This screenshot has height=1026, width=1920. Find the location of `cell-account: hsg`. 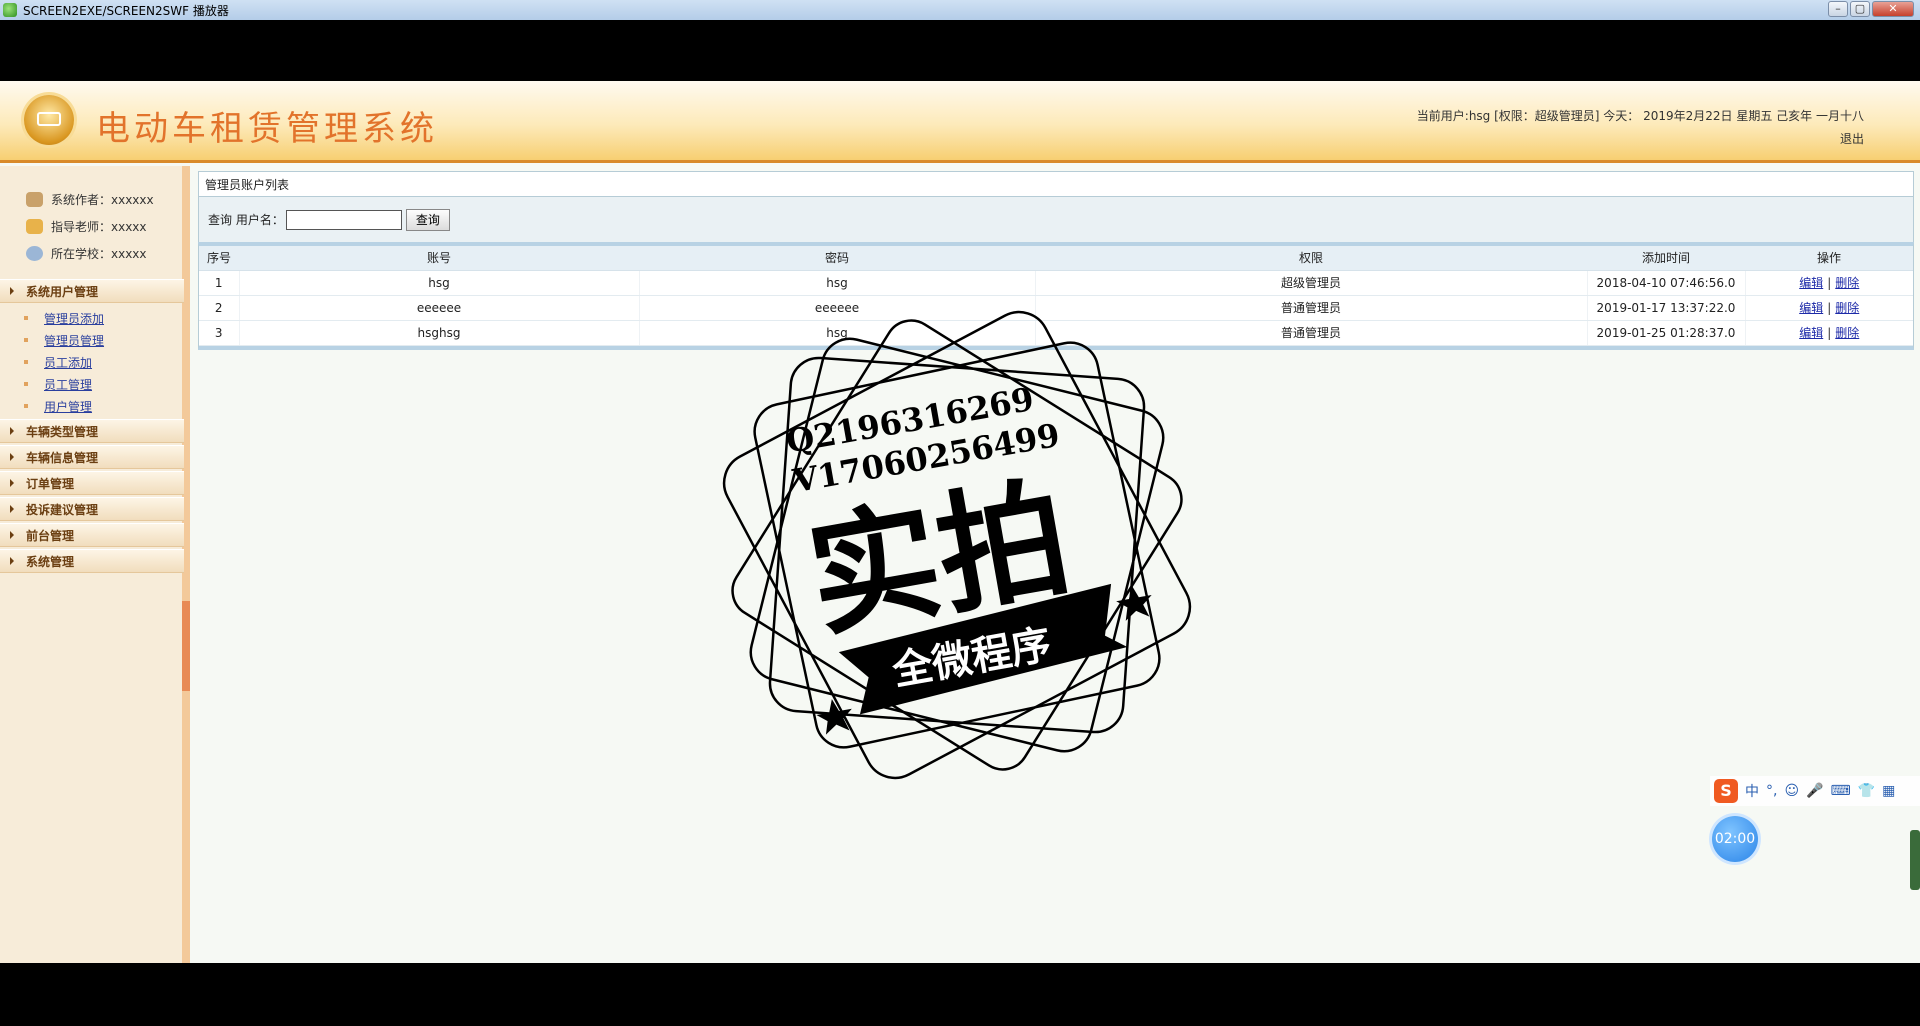

cell-account: hsg is located at coordinates (439, 283).